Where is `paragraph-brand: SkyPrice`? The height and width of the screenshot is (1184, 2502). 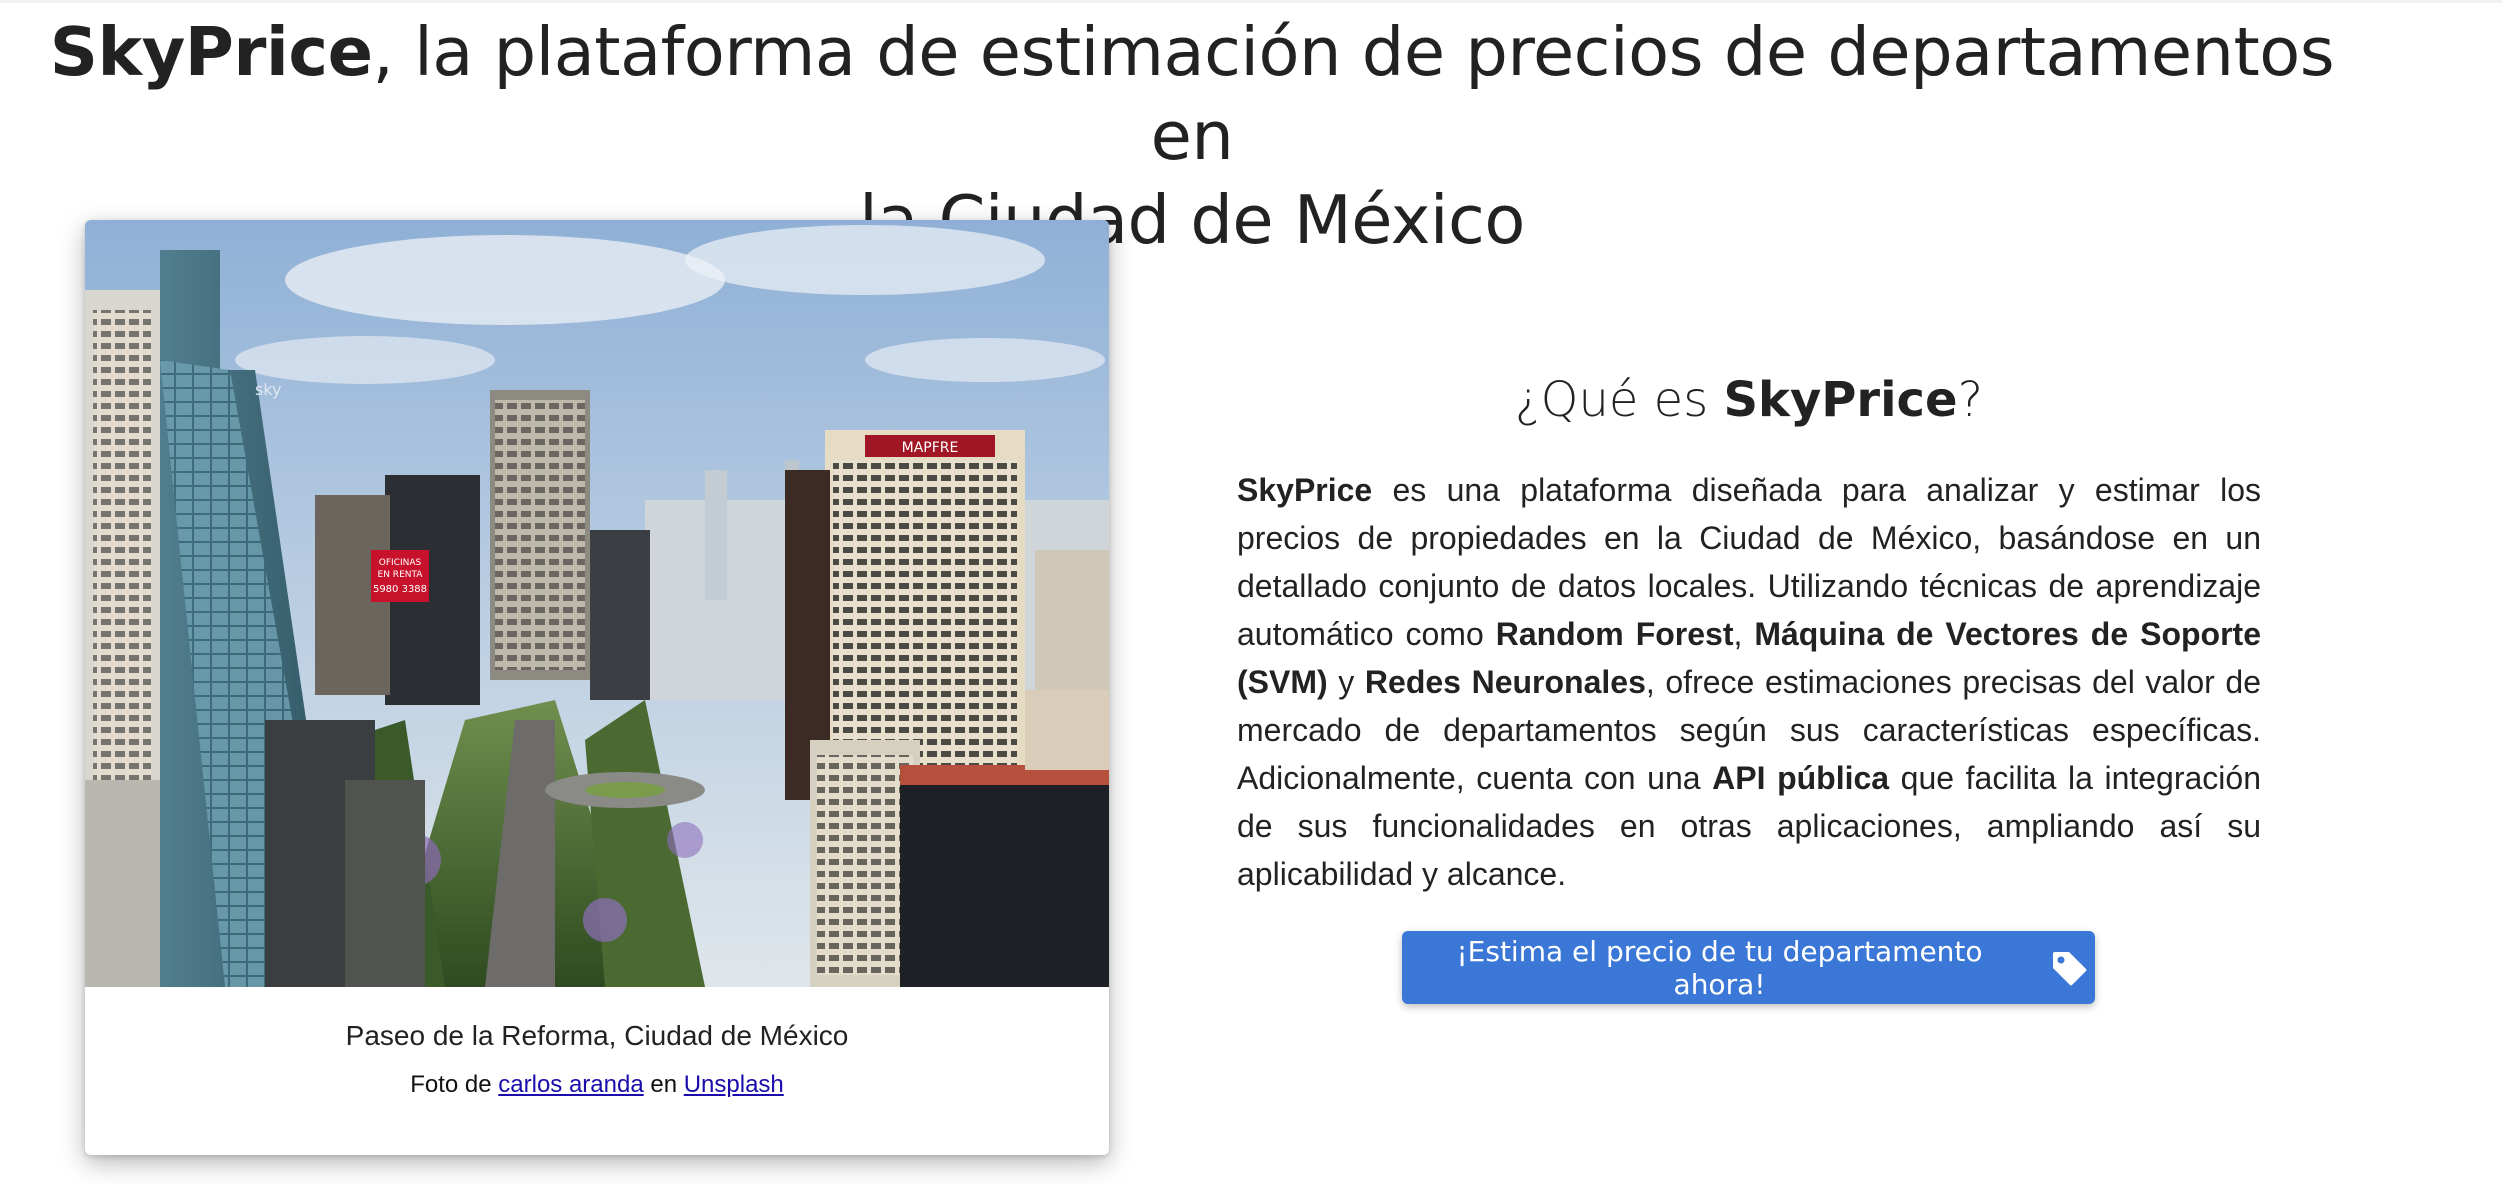
paragraph-brand: SkyPrice is located at coordinates (1305, 490).